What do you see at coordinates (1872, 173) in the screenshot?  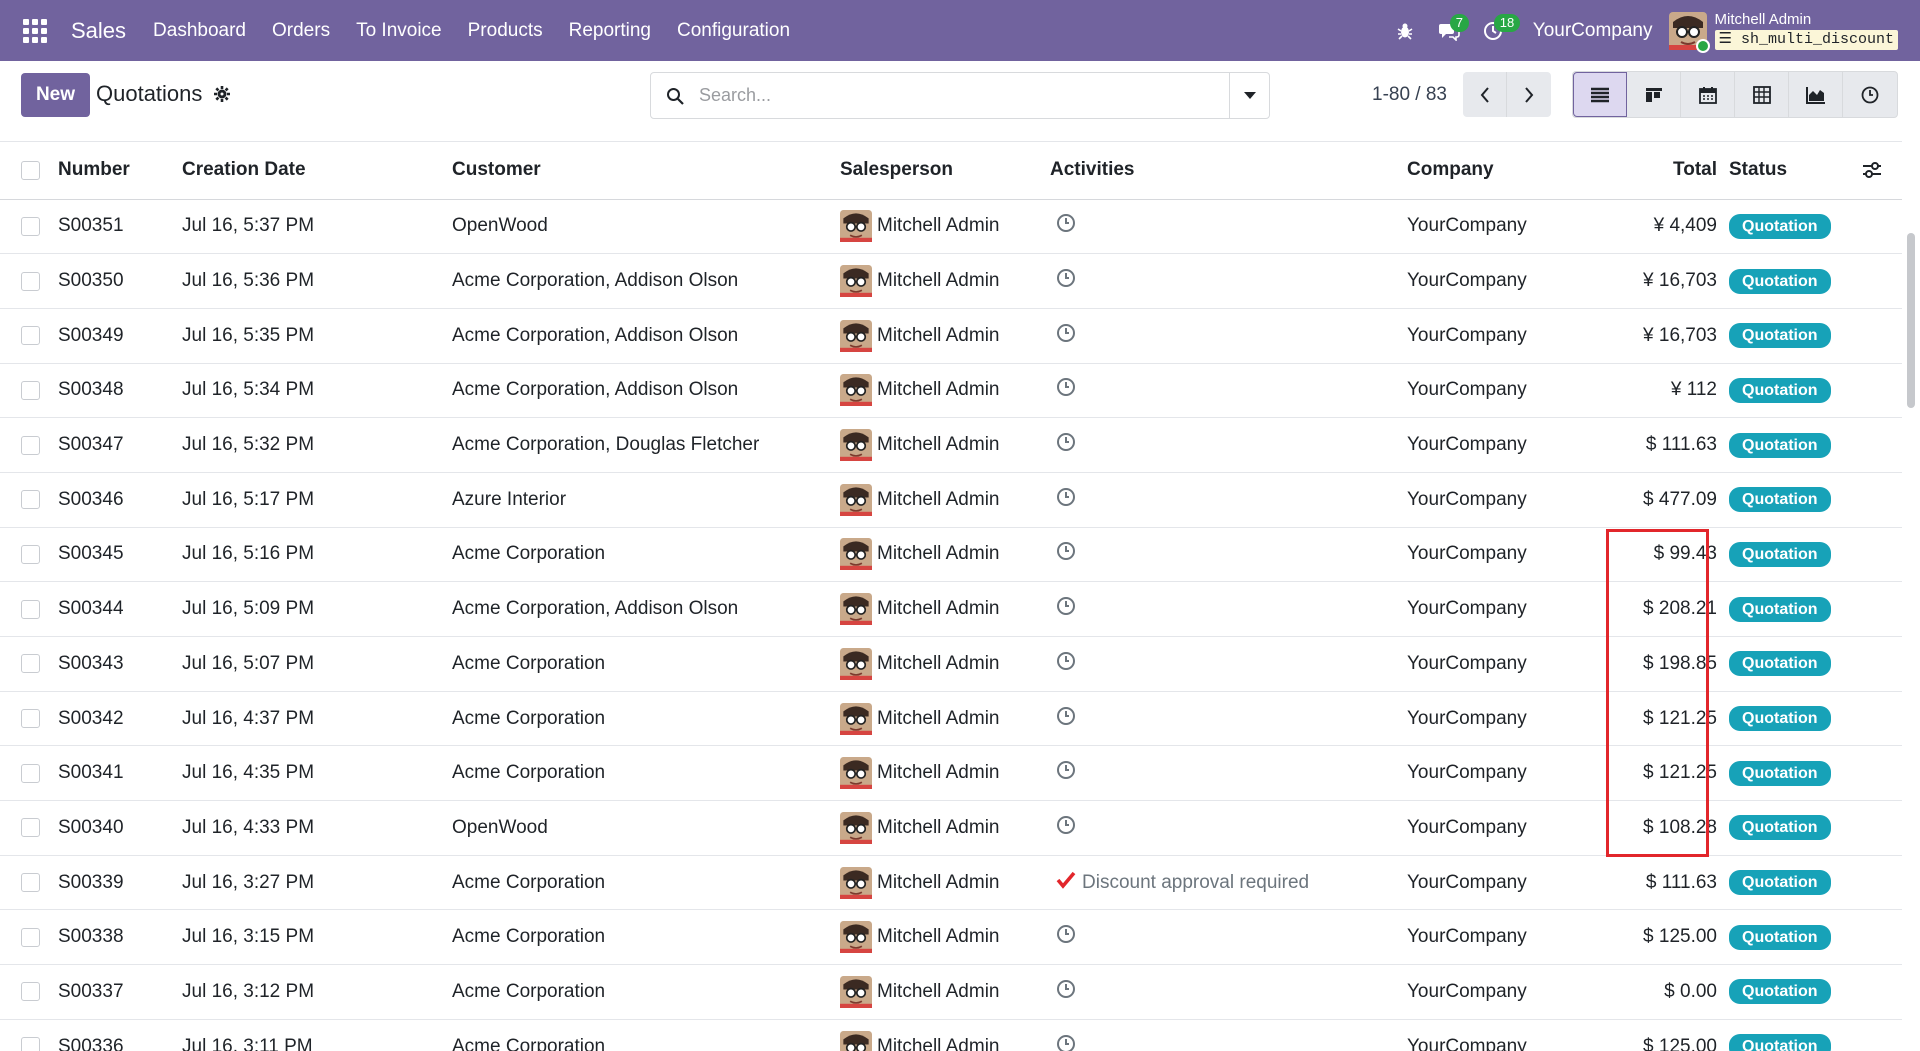 I see `optional-columns-toggle-icon` at bounding box center [1872, 173].